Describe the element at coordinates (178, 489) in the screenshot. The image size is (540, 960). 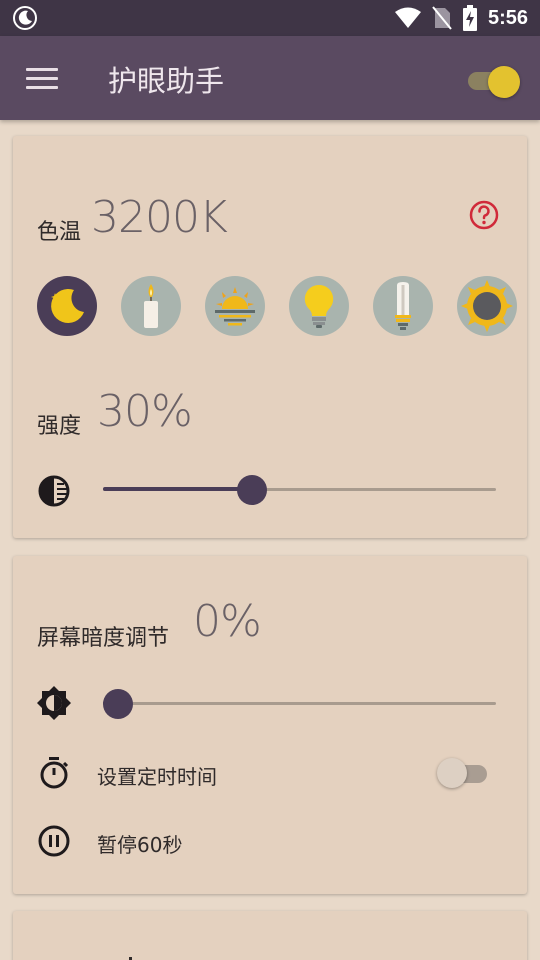
I see `slider-fill` at that location.